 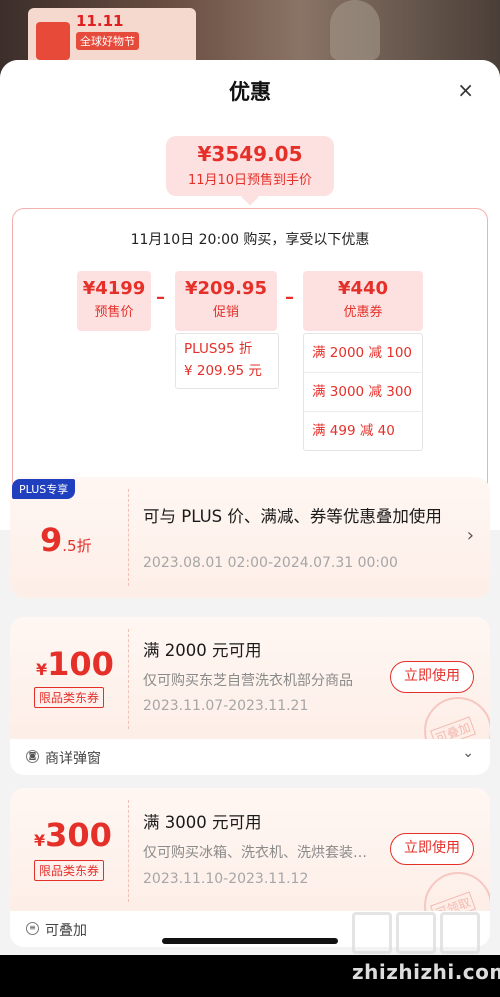 What do you see at coordinates (80, 664) in the screenshot?
I see `coupon-amount: 100` at bounding box center [80, 664].